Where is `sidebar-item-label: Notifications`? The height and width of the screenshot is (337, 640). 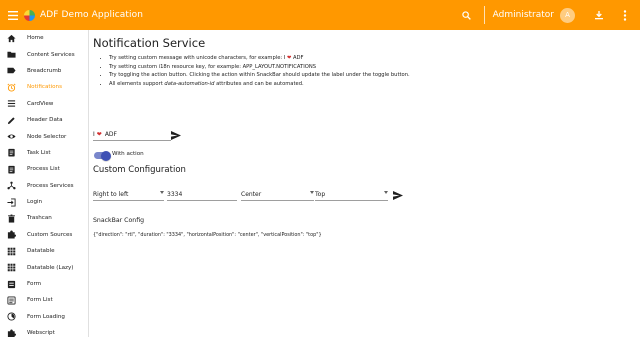
sidebar-item-label: Notifications is located at coordinates (45, 87).